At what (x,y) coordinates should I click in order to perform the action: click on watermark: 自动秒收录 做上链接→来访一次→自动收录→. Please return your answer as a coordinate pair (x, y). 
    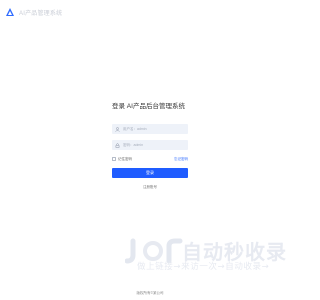
    Looking at the image, I should click on (205, 258).